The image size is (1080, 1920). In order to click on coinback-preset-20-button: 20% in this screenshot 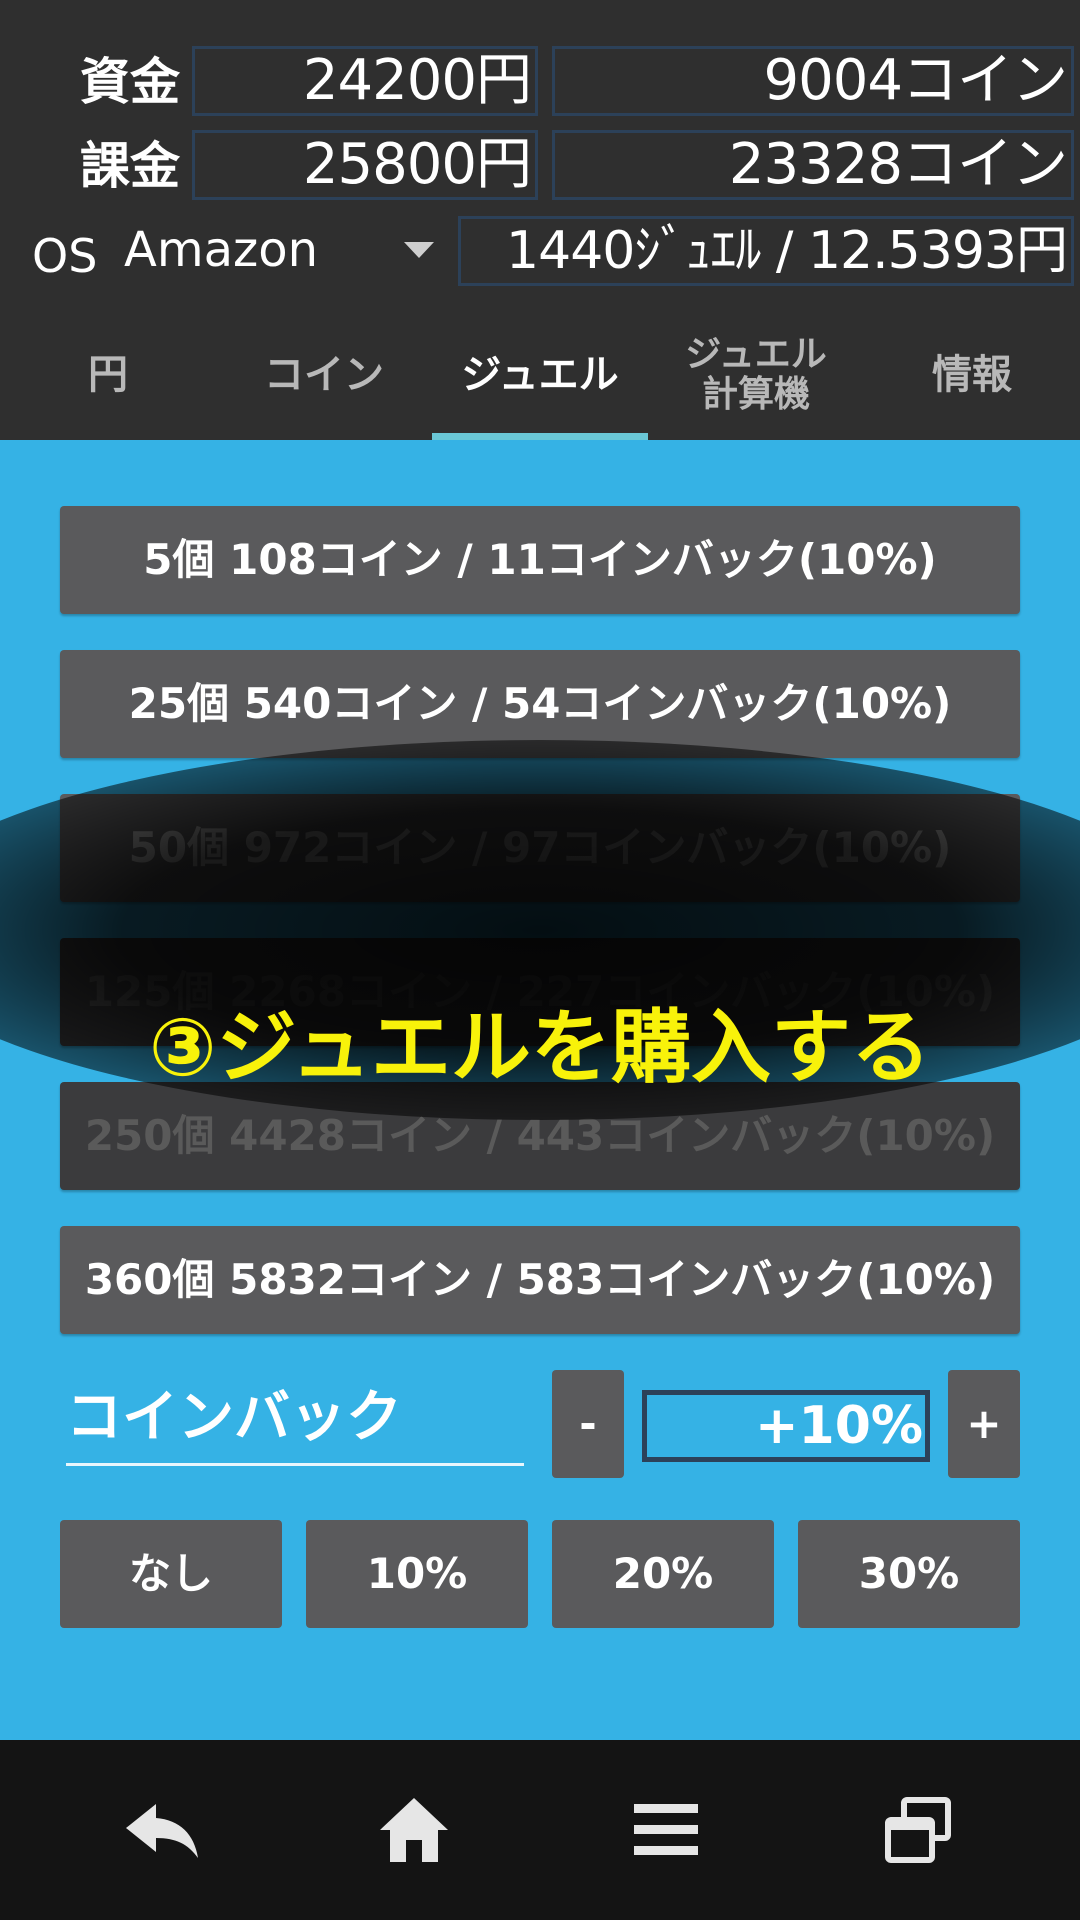, I will do `click(663, 1574)`.